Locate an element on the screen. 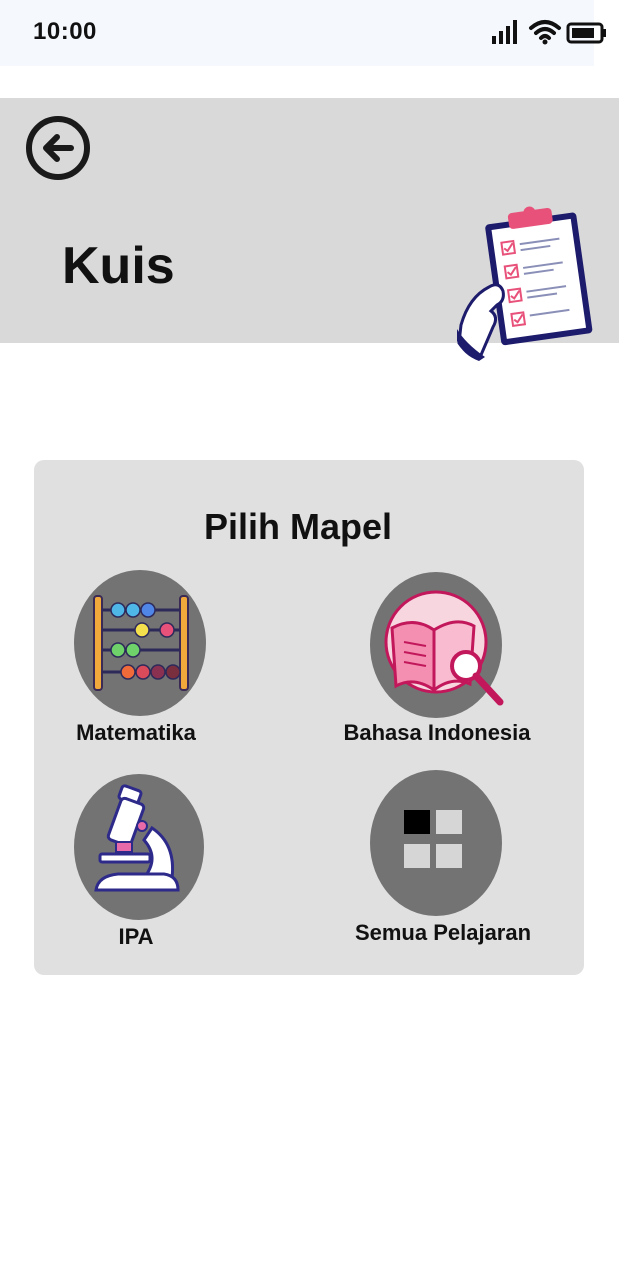 Image resolution: width=619 pixels, height=1280 pixels. signal-icon is located at coordinates (504, 32).